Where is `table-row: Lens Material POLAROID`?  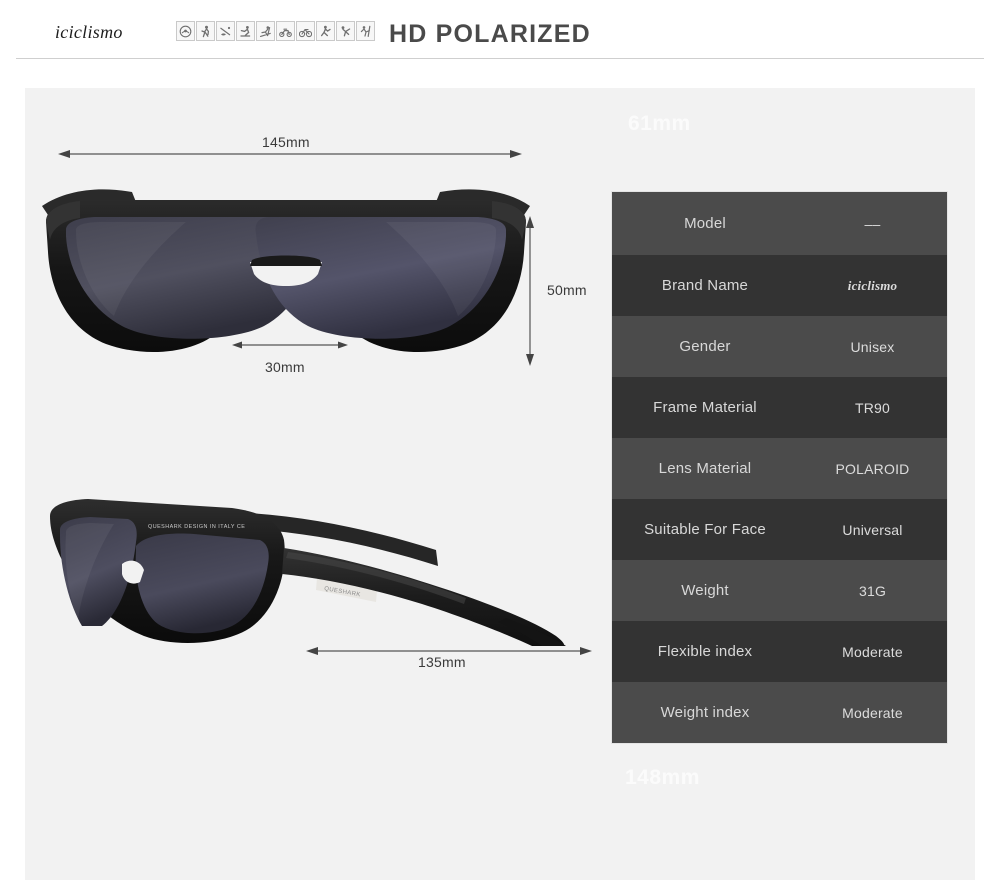 table-row: Lens Material POLAROID is located at coordinates (779, 468).